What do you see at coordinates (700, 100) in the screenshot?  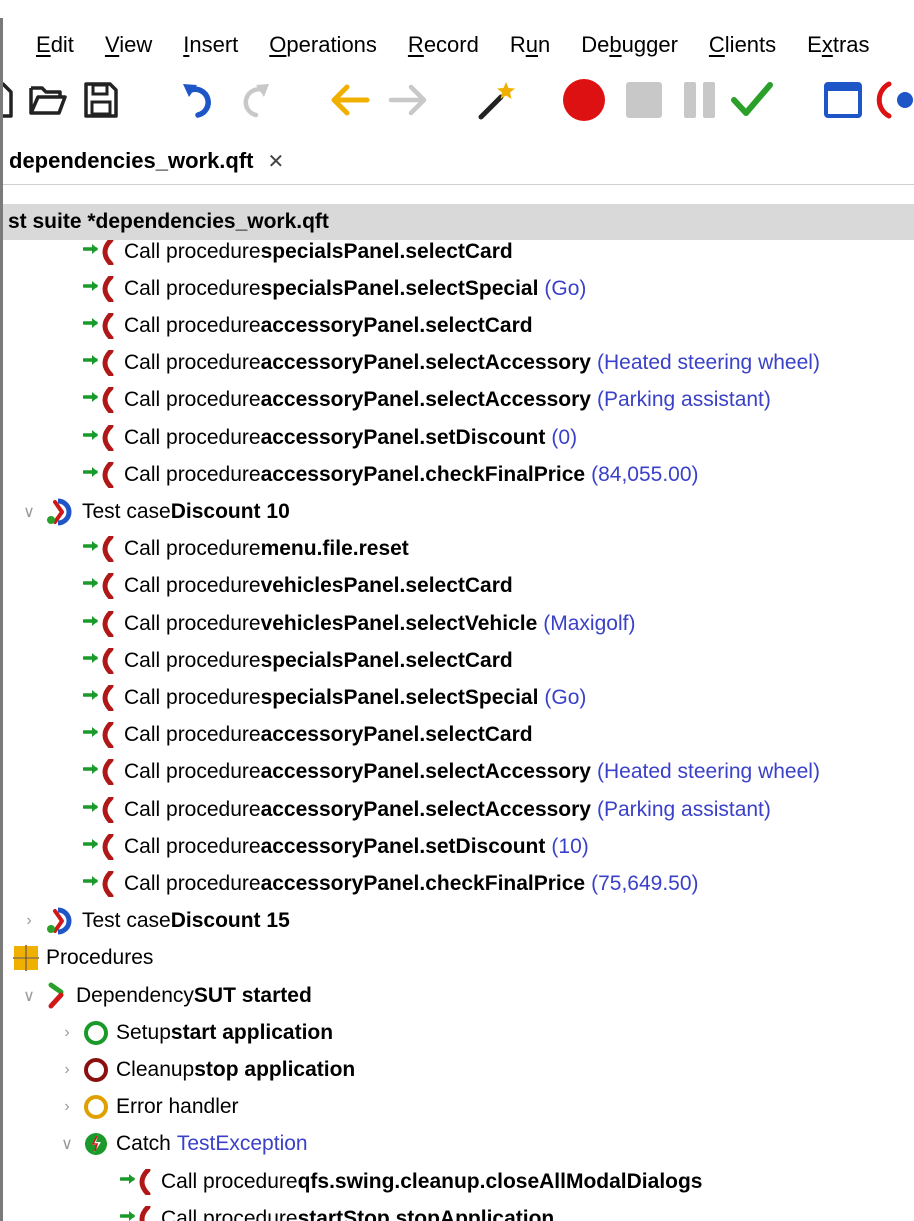 I see `pause-icon` at bounding box center [700, 100].